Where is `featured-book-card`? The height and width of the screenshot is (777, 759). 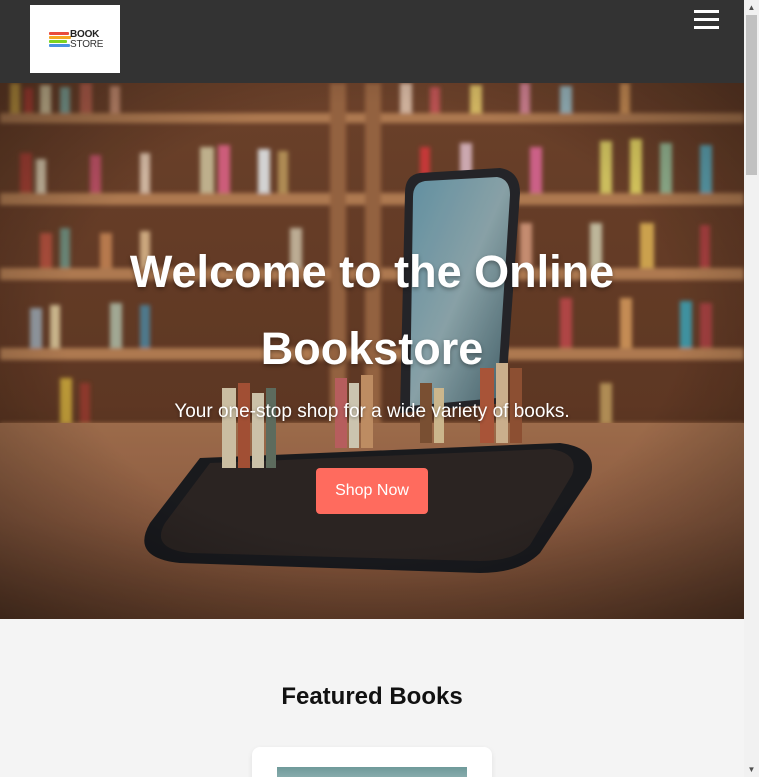
featured-book-card is located at coordinates (372, 762).